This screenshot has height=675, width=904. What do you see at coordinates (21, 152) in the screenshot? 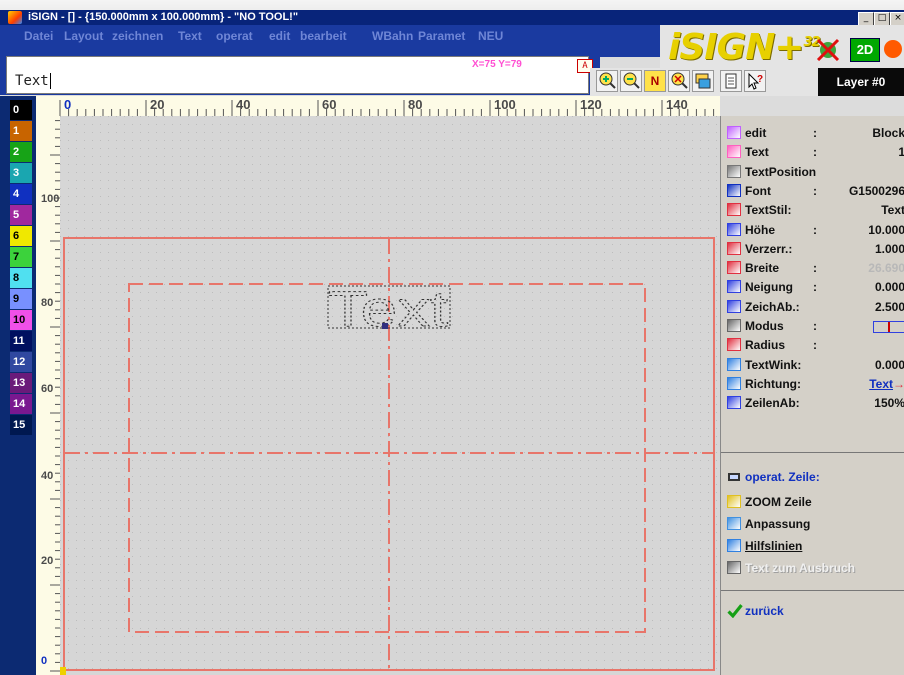
I see `palette-color-2: 2` at bounding box center [21, 152].